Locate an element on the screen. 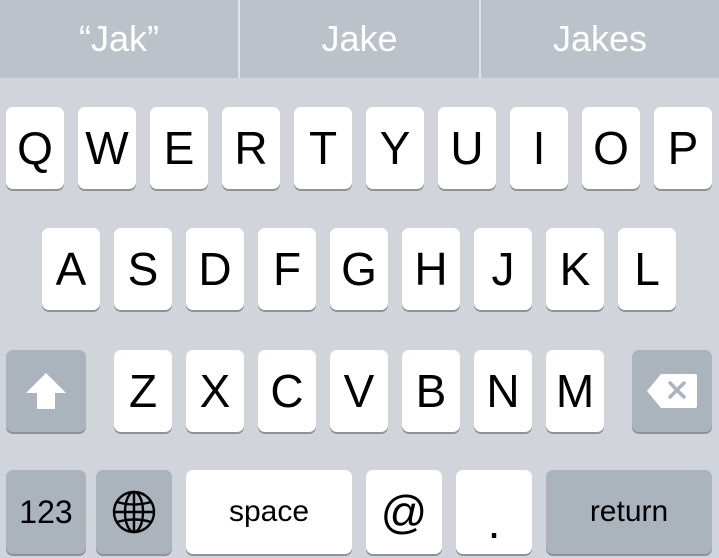 The height and width of the screenshot is (558, 719). key-p: P is located at coordinates (683, 148).